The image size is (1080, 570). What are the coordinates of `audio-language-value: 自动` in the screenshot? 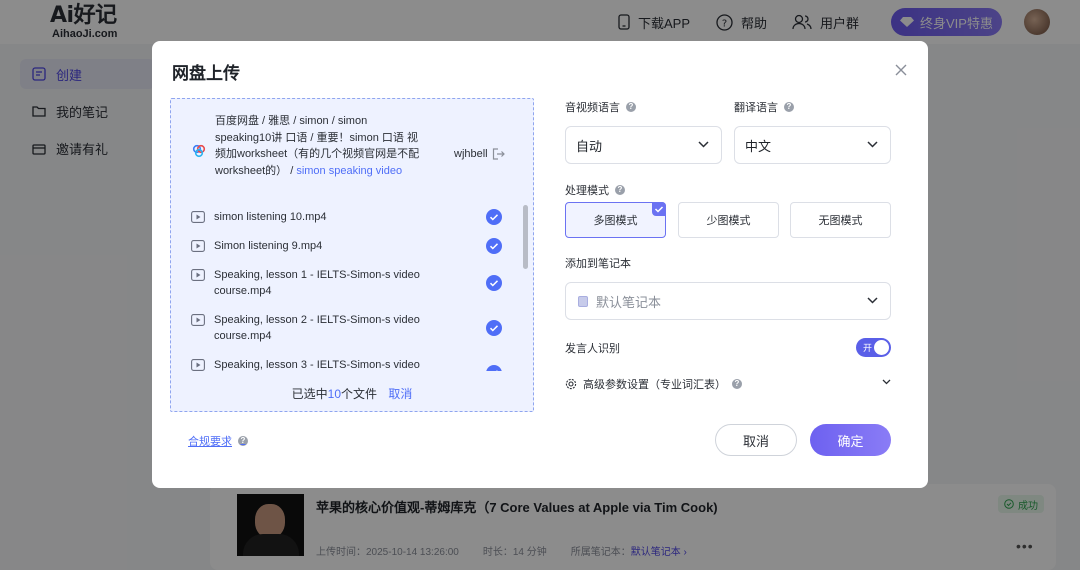 It's located at (589, 146).